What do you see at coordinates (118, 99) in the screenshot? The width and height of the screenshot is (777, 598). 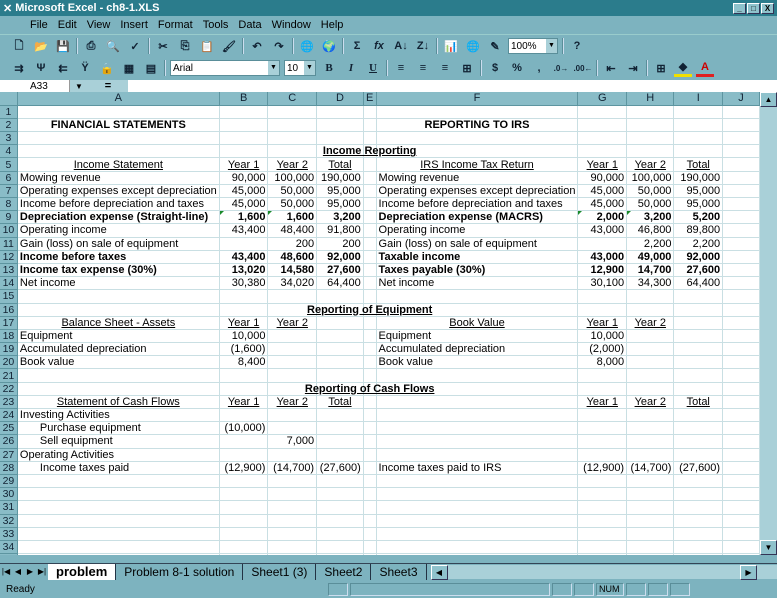 I see `column-header-a: A` at bounding box center [118, 99].